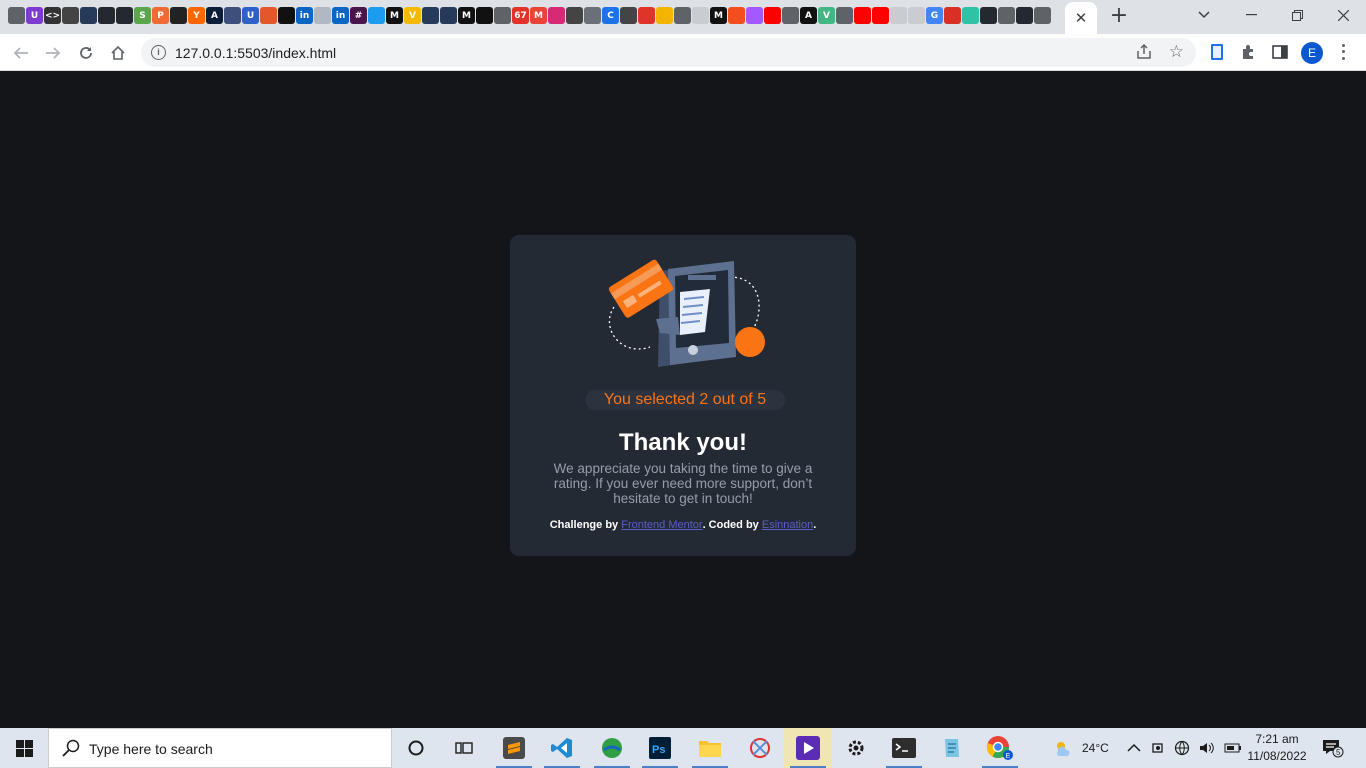 Image resolution: width=1366 pixels, height=768 pixels. I want to click on taskbar-search: Type here to search, so click(220, 748).